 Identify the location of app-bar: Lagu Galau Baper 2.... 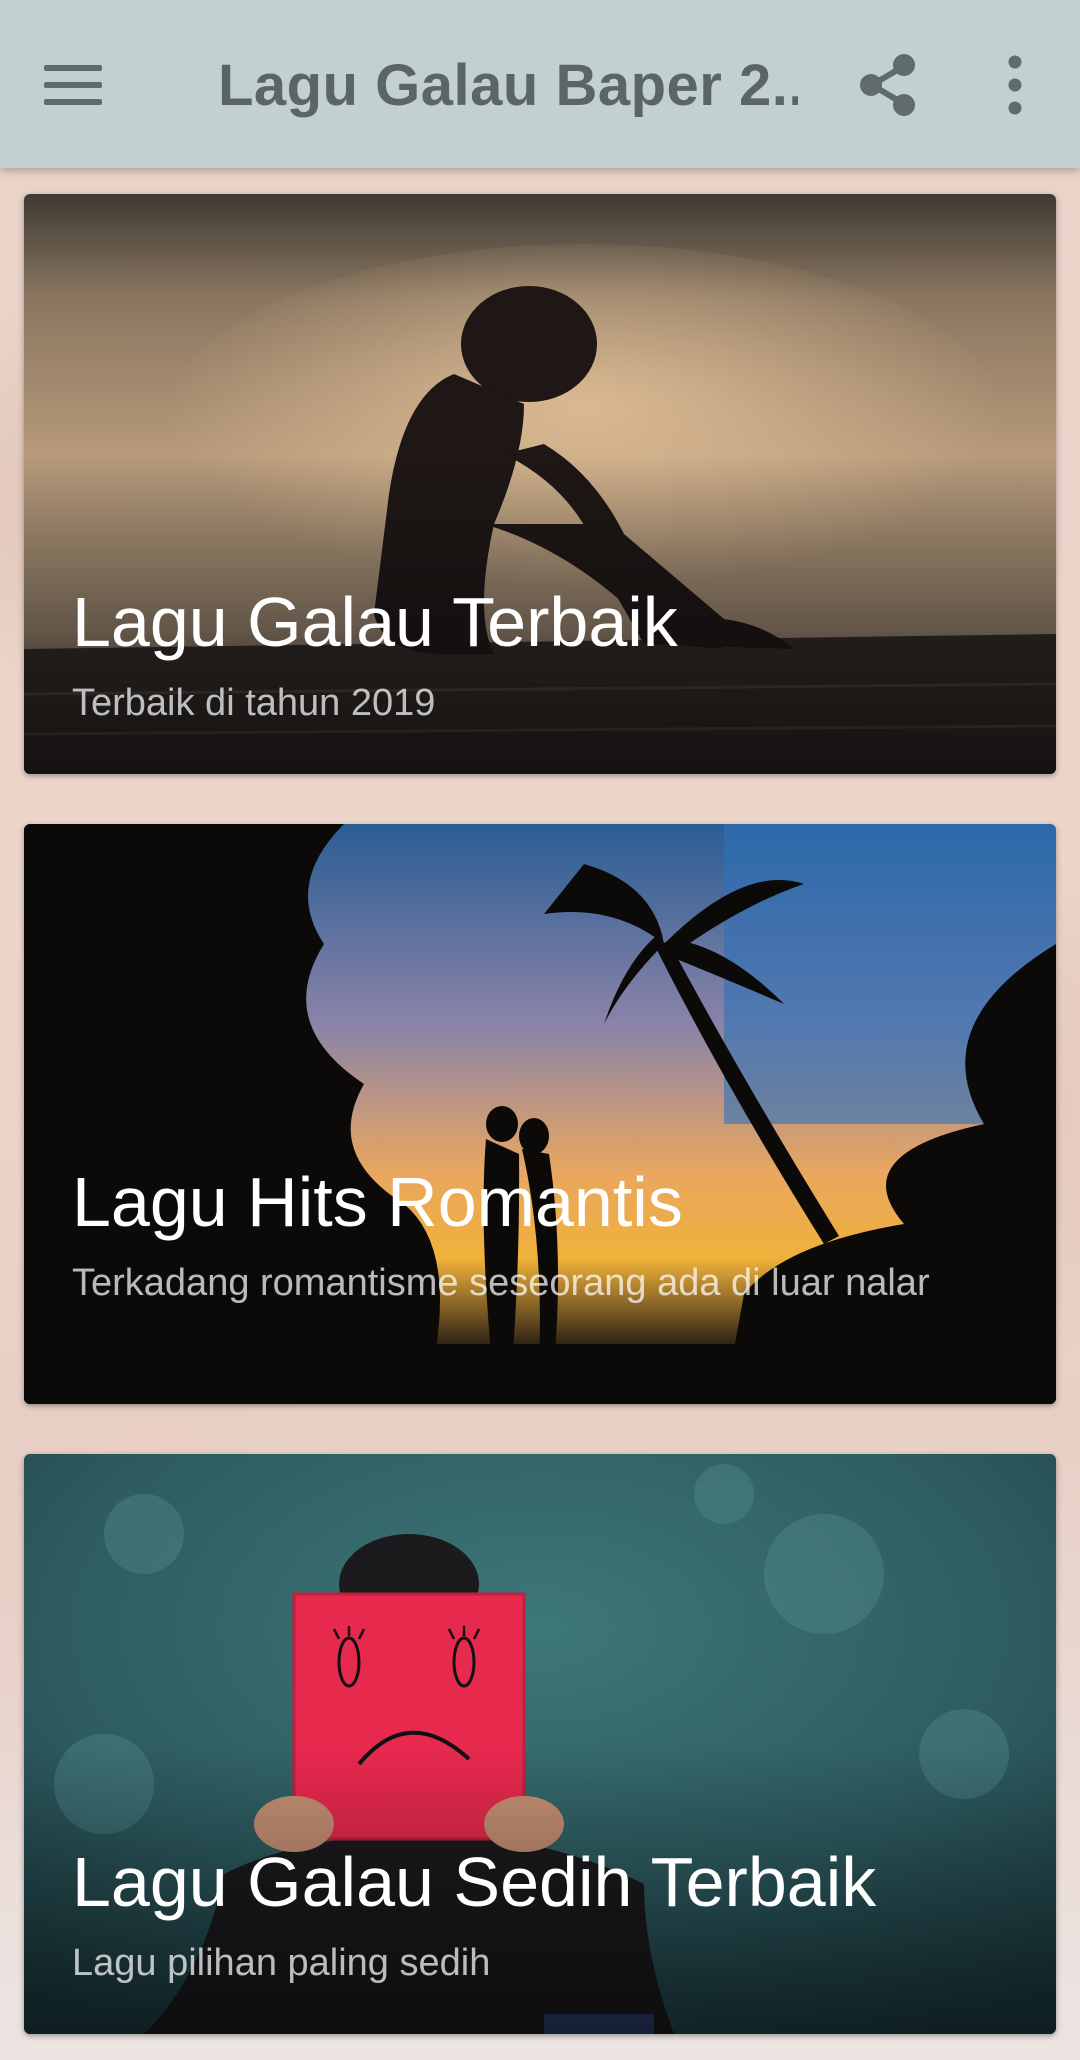
(540, 84).